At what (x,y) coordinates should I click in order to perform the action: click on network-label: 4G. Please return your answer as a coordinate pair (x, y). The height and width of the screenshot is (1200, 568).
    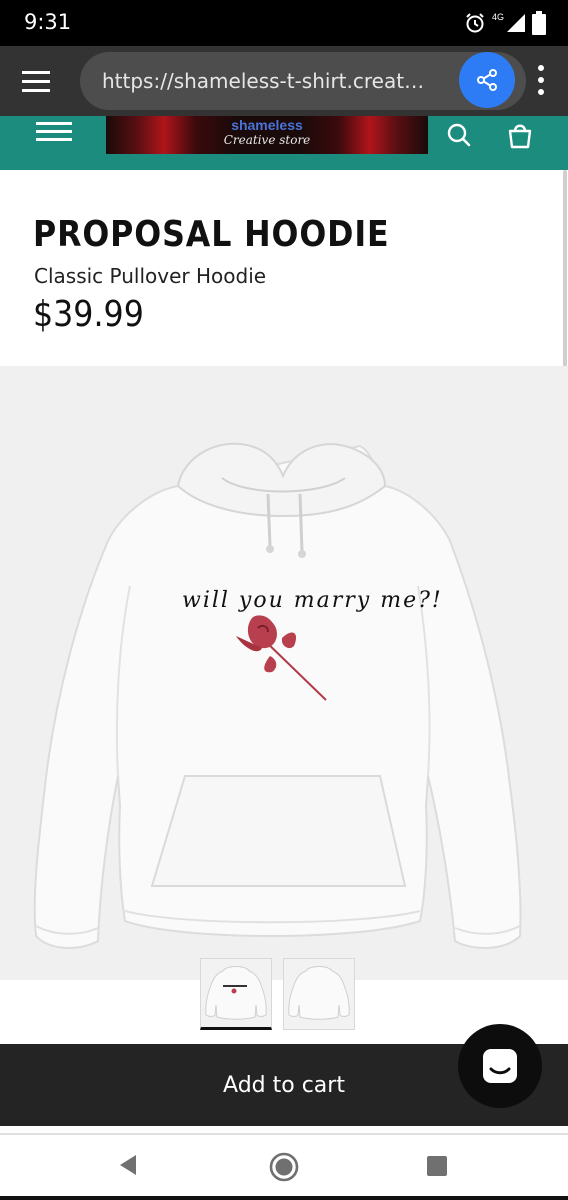
    Looking at the image, I should click on (497, 17).